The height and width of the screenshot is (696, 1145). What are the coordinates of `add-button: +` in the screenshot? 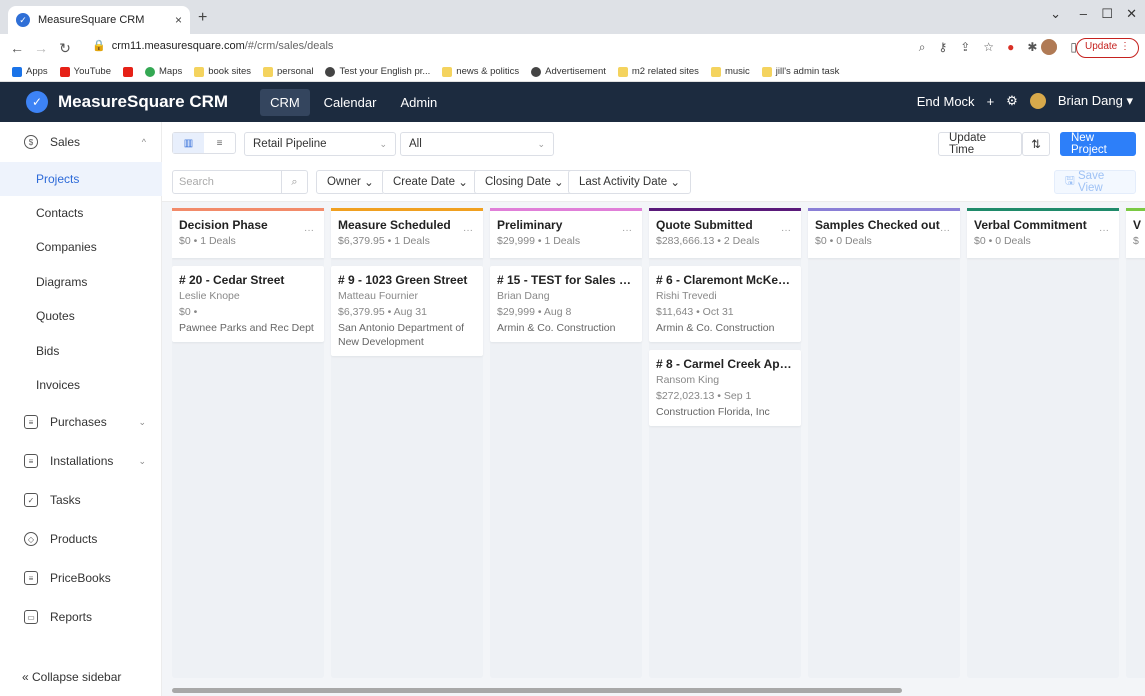 It's located at (991, 101).